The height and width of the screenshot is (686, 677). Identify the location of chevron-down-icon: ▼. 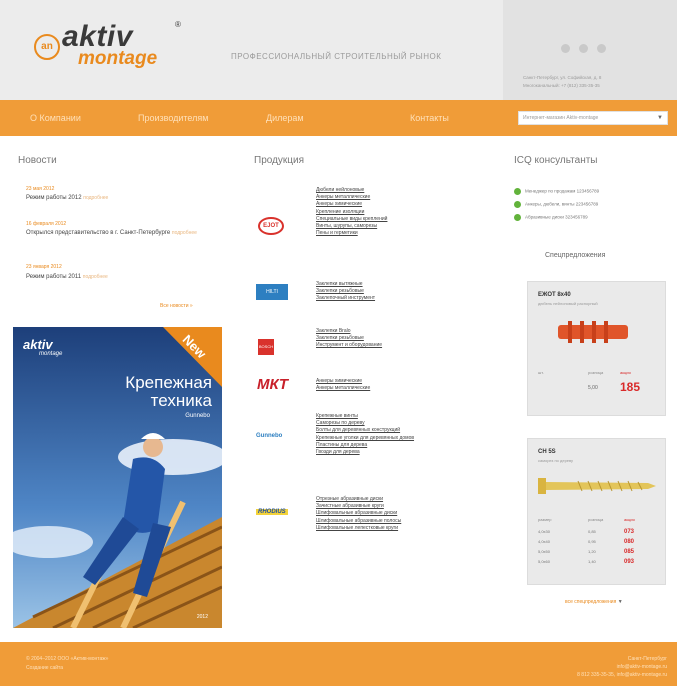
(660, 118).